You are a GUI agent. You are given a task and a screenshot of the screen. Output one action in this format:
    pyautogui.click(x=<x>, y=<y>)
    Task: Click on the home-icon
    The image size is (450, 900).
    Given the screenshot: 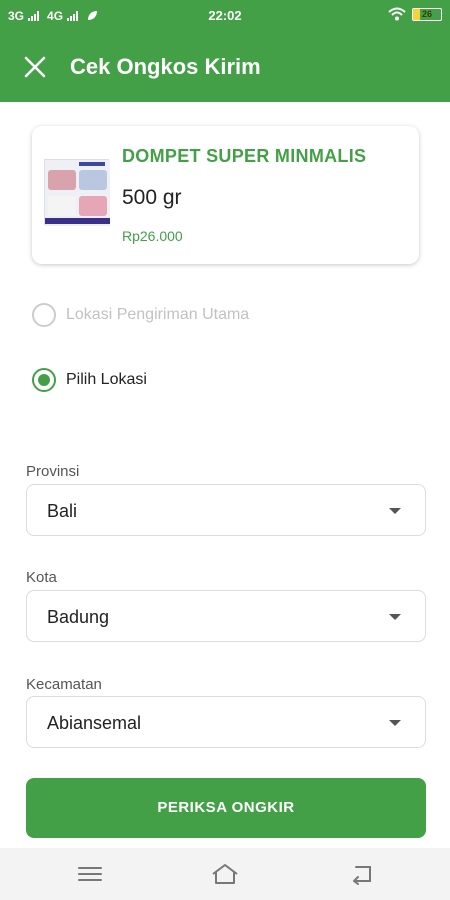 What is the action you would take?
    pyautogui.click(x=225, y=874)
    